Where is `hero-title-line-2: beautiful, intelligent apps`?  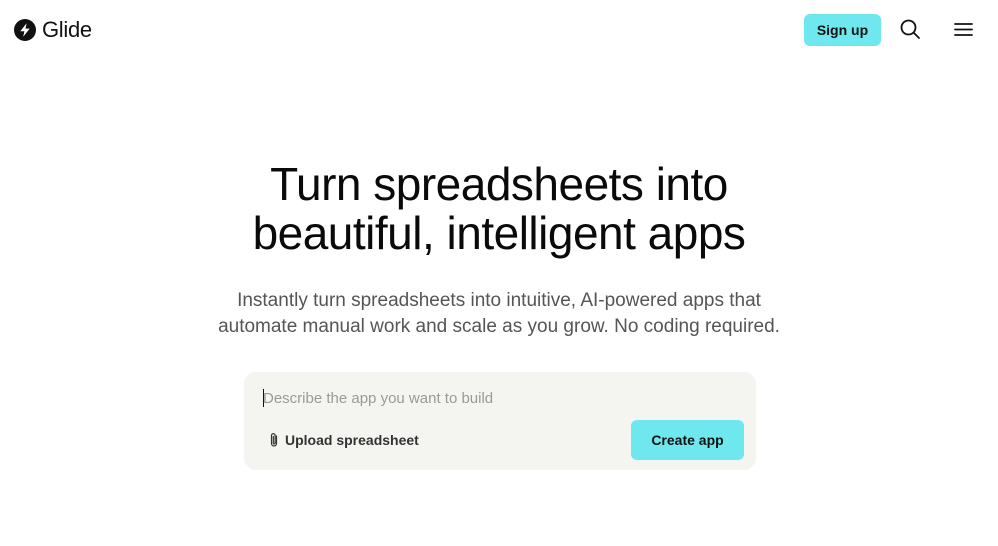 hero-title-line-2: beautiful, intelligent apps is located at coordinates (499, 233).